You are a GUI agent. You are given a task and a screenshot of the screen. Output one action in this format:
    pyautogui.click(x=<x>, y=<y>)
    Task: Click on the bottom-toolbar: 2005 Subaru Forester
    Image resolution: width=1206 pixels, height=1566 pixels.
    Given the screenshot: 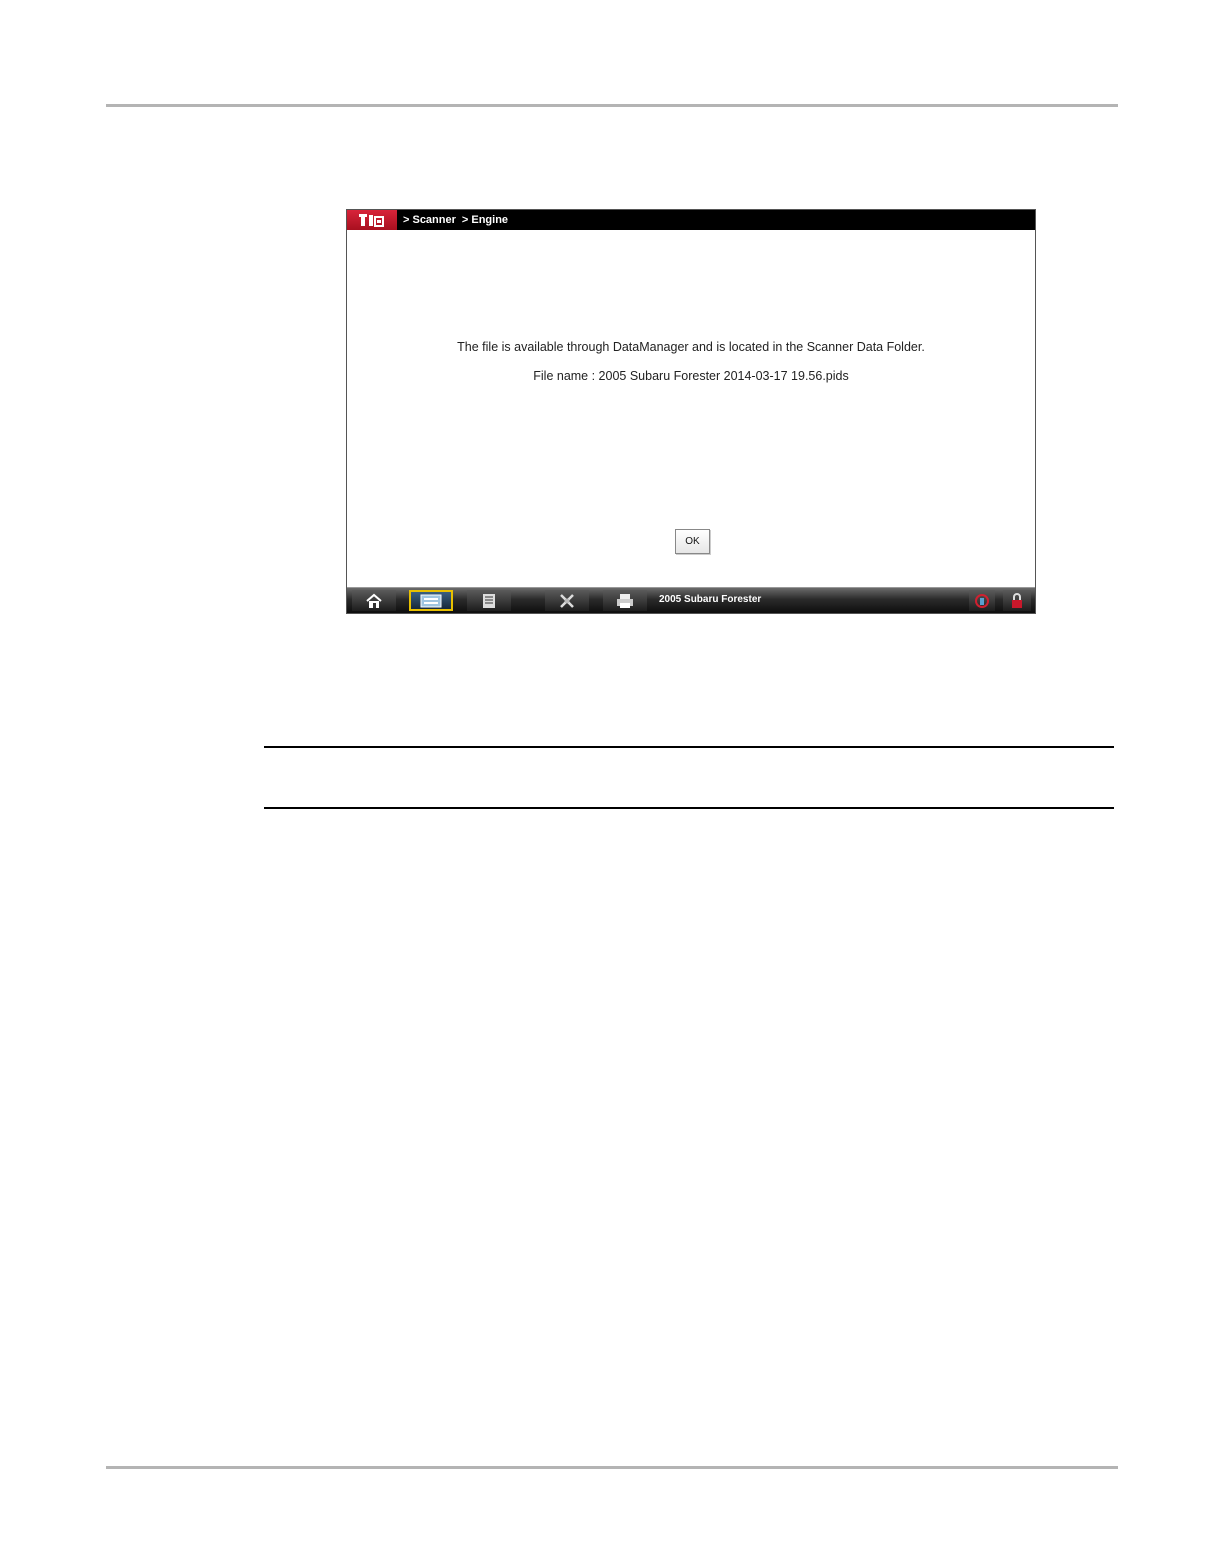 What is the action you would take?
    pyautogui.click(x=691, y=600)
    